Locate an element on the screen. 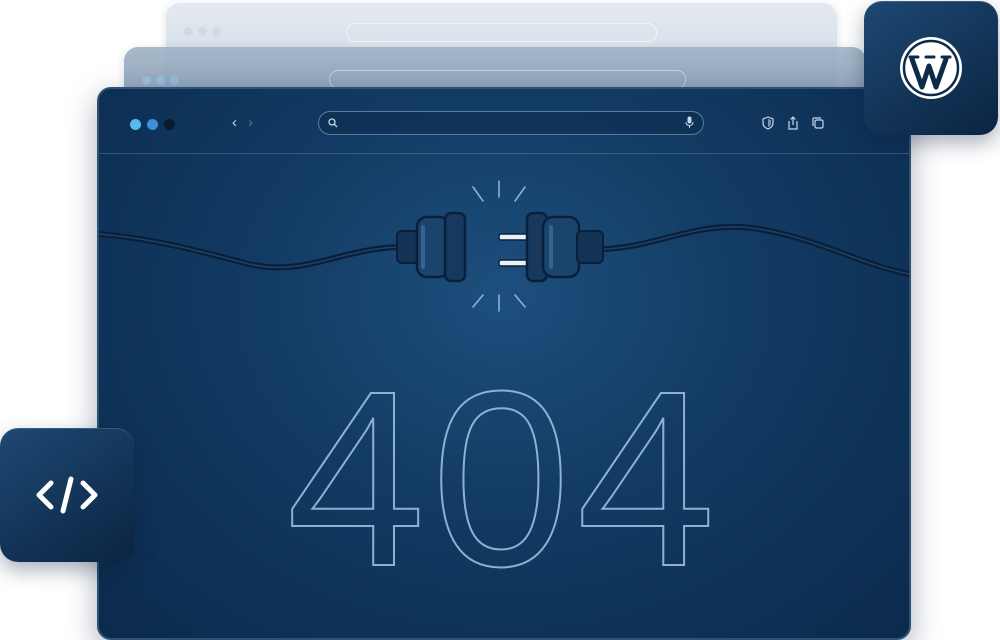  cable-right is located at coordinates (755, 250).